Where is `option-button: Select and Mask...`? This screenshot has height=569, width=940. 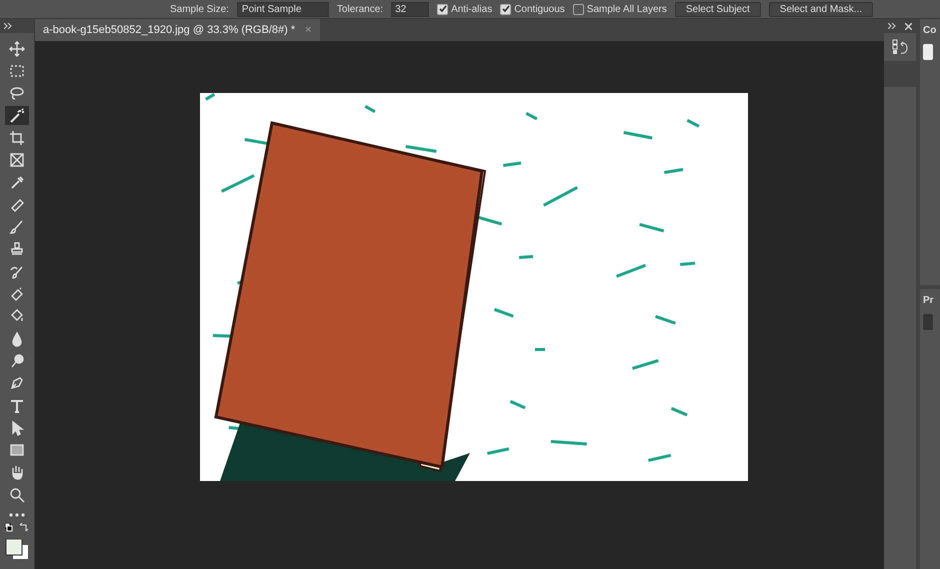 option-button: Select and Mask... is located at coordinates (821, 9).